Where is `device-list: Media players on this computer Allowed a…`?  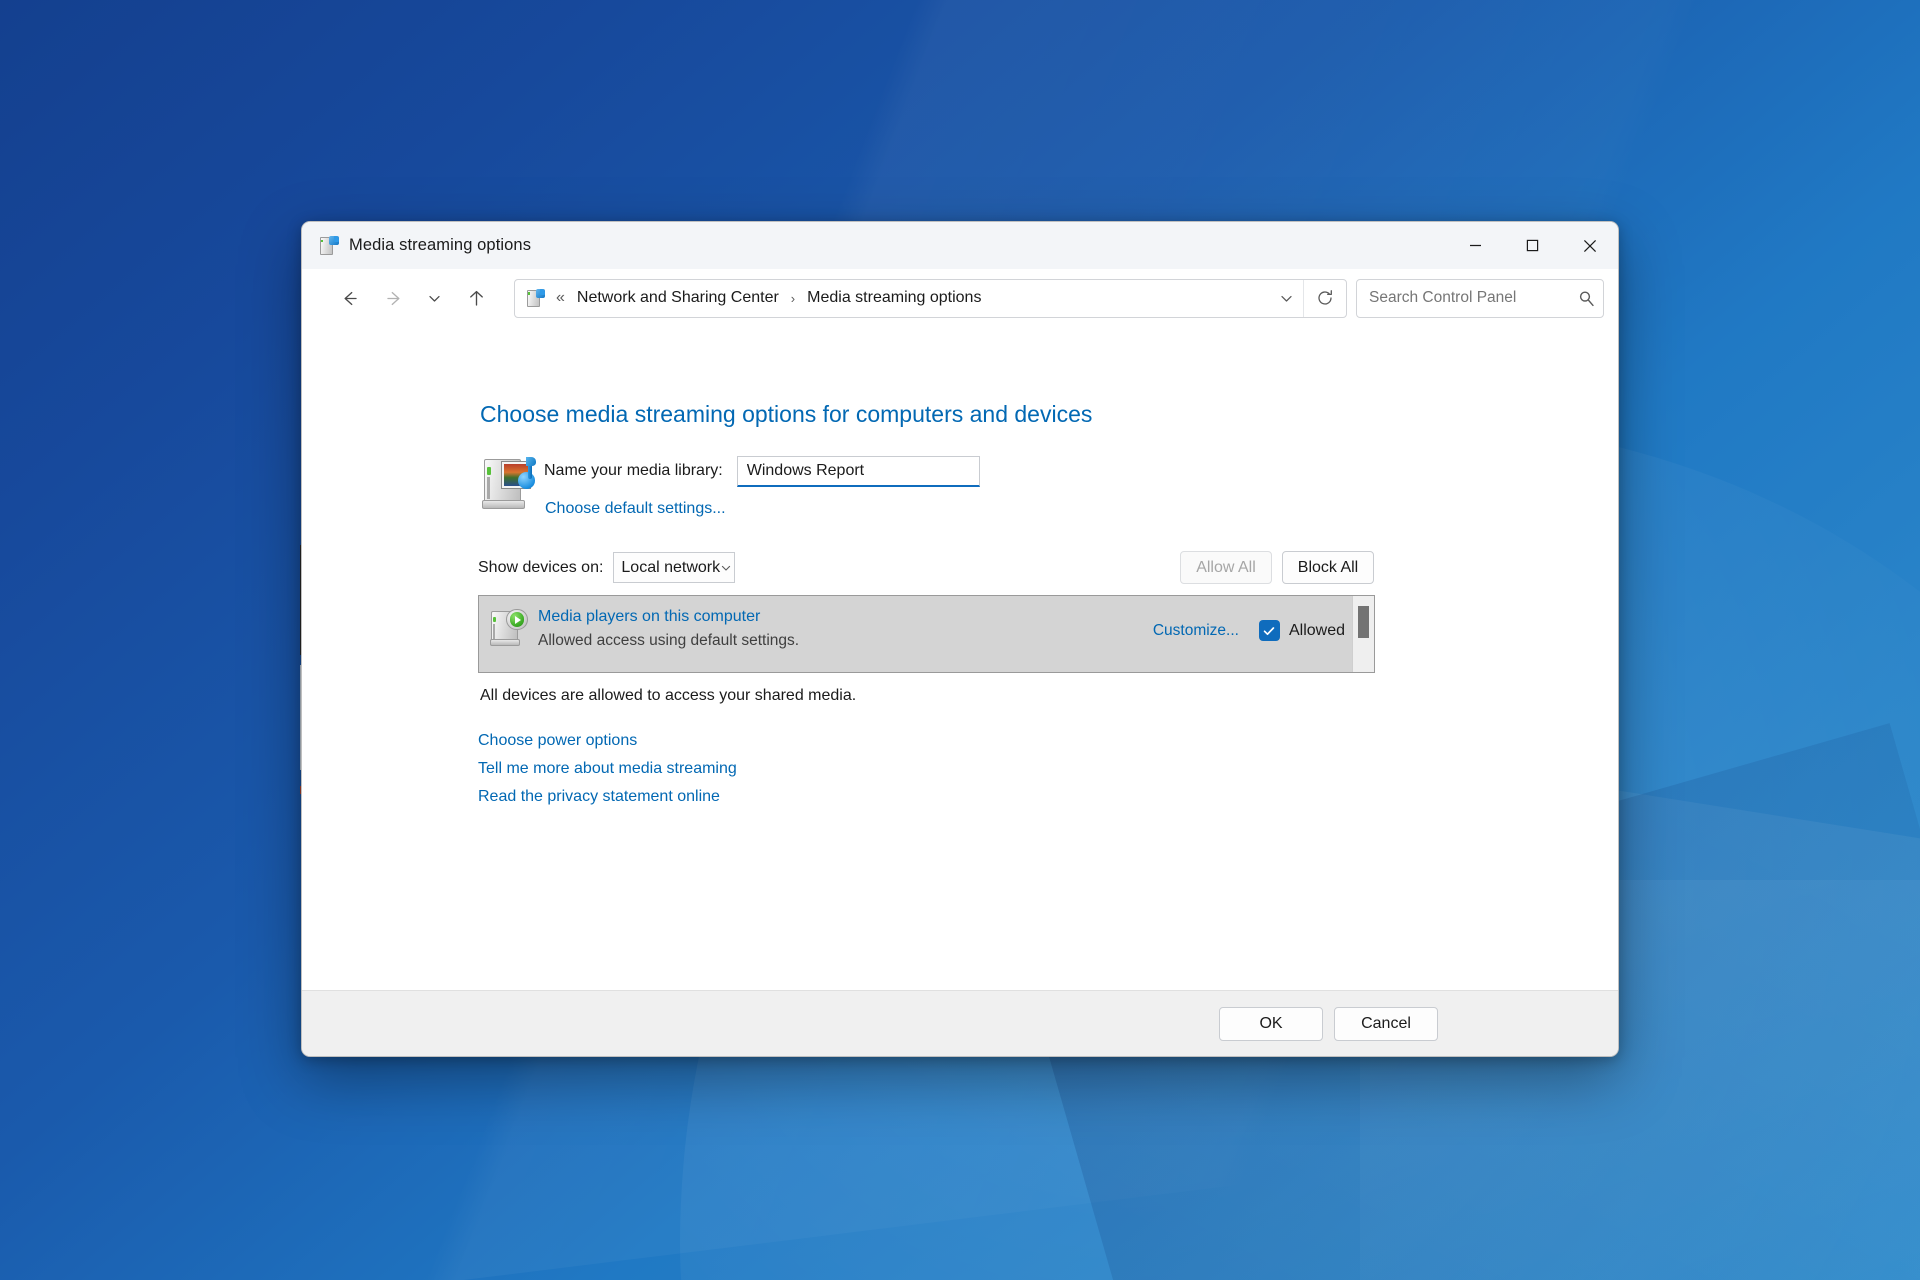
device-list: Media players on this computer Allowed a… is located at coordinates (926, 634).